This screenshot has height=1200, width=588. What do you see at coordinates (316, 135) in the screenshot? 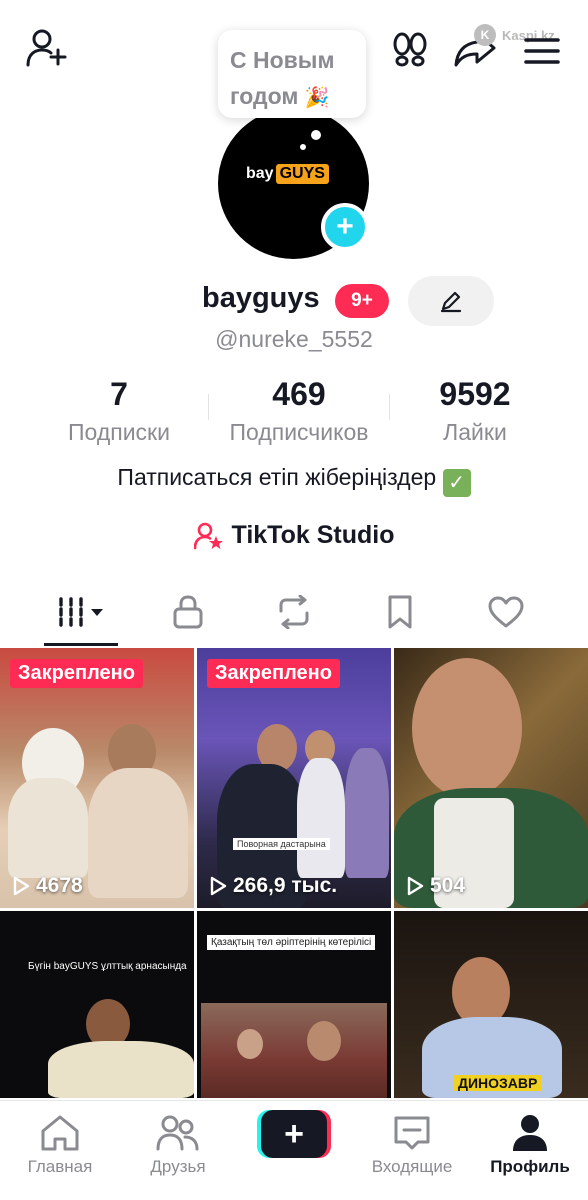
I see `bubble-tail` at bounding box center [316, 135].